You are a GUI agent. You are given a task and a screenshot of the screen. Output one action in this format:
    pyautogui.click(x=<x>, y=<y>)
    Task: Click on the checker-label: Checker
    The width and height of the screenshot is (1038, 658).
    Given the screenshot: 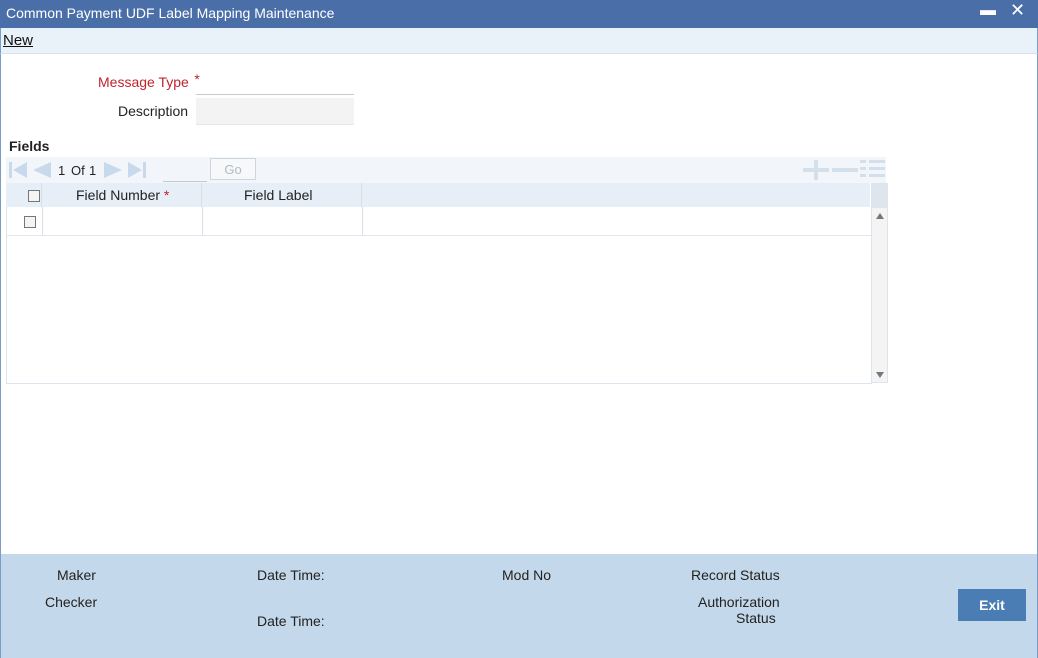 What is the action you would take?
    pyautogui.click(x=71, y=602)
    